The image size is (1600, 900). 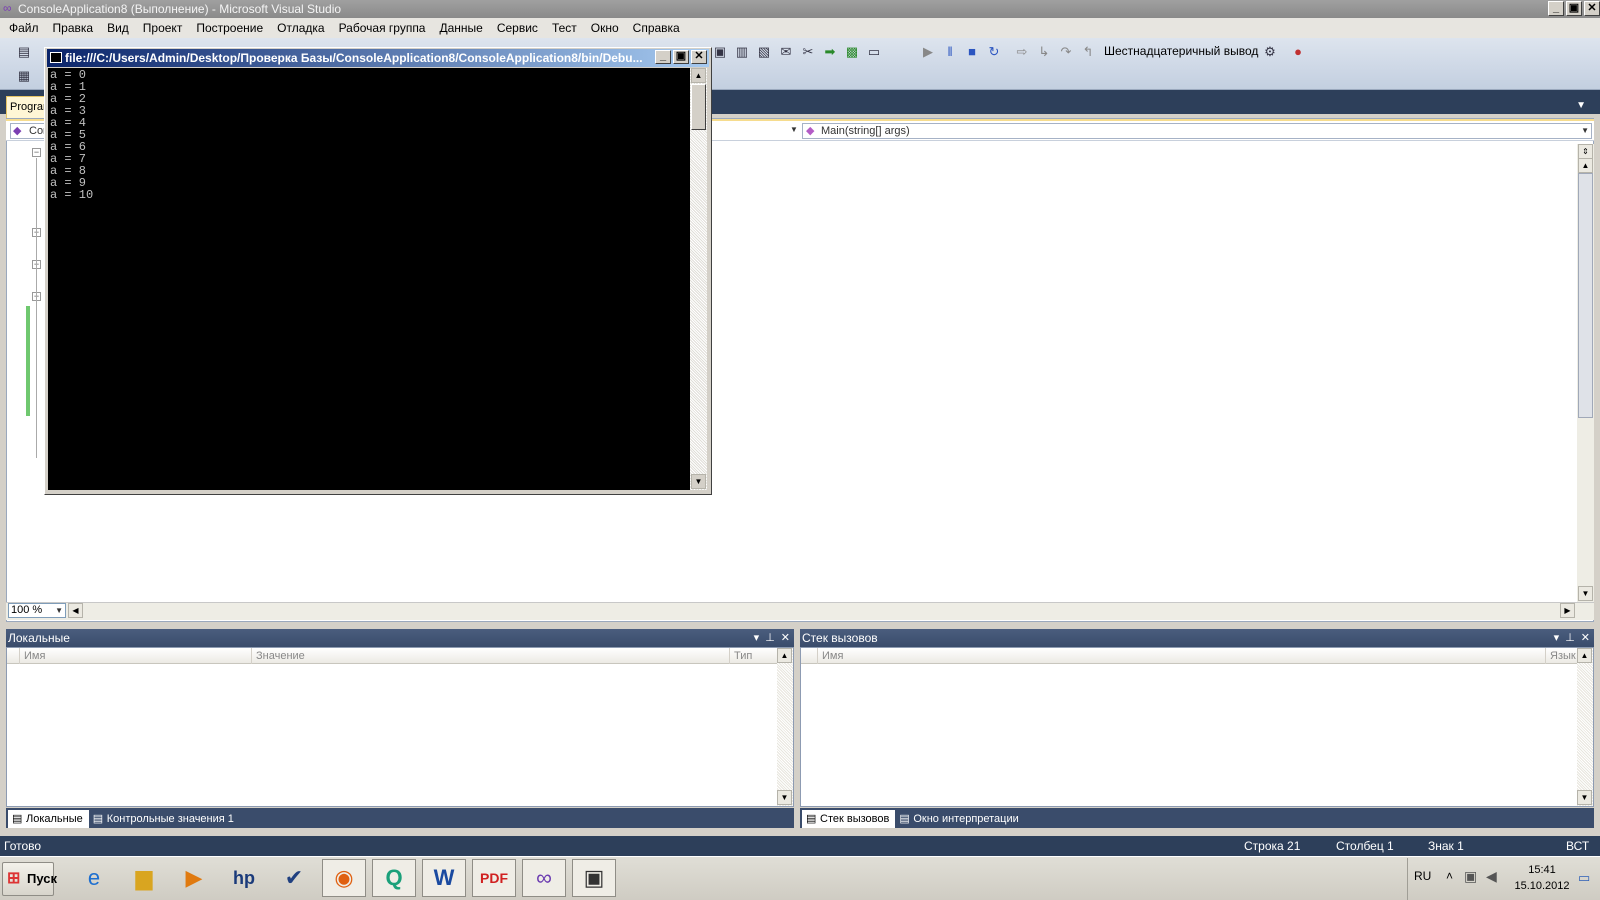 I want to click on restart-icon: ↻, so click(x=994, y=52).